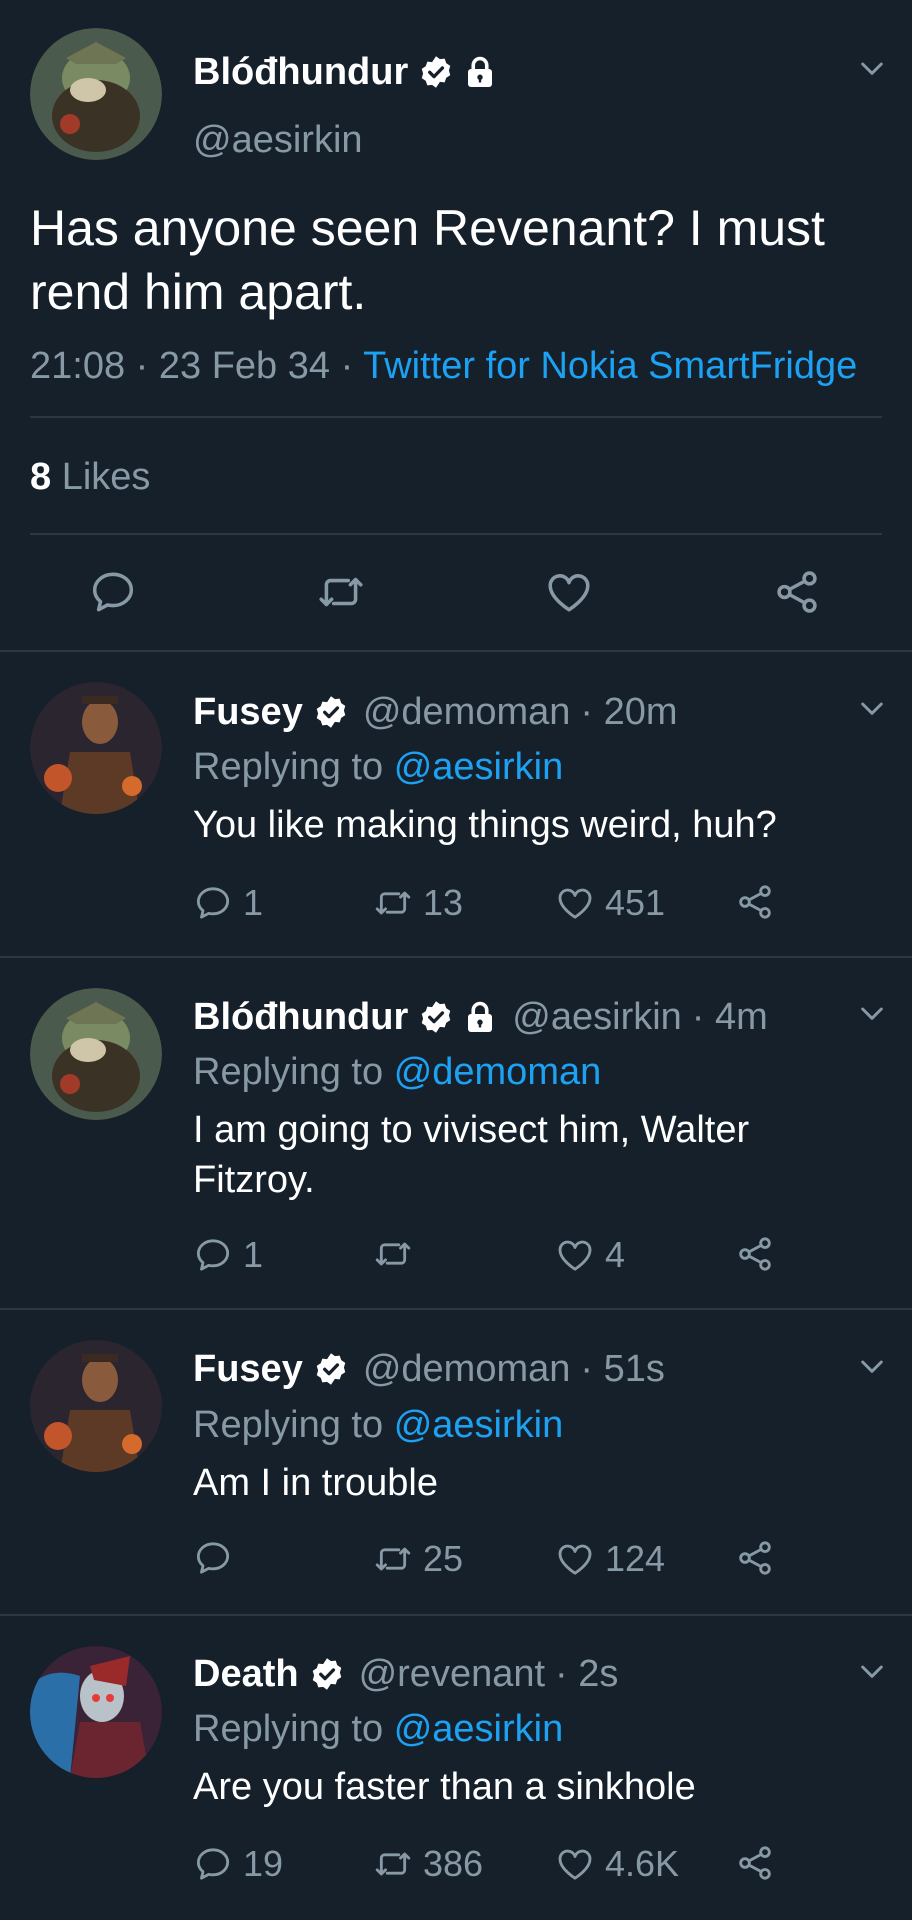  What do you see at coordinates (238, 1864) in the screenshot?
I see `reply-button: 19` at bounding box center [238, 1864].